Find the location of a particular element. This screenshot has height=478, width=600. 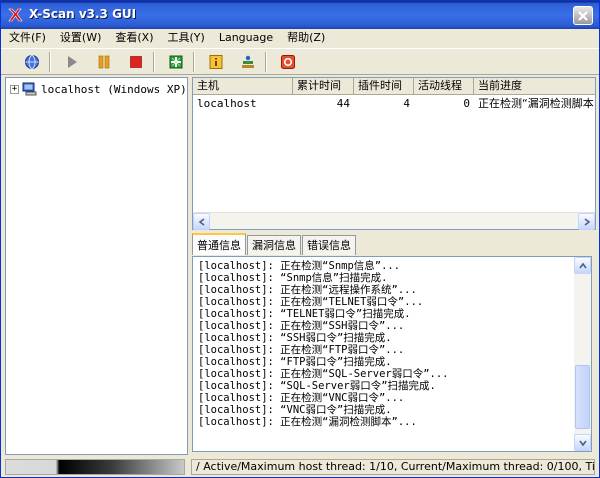

close-icon is located at coordinates (583, 15).